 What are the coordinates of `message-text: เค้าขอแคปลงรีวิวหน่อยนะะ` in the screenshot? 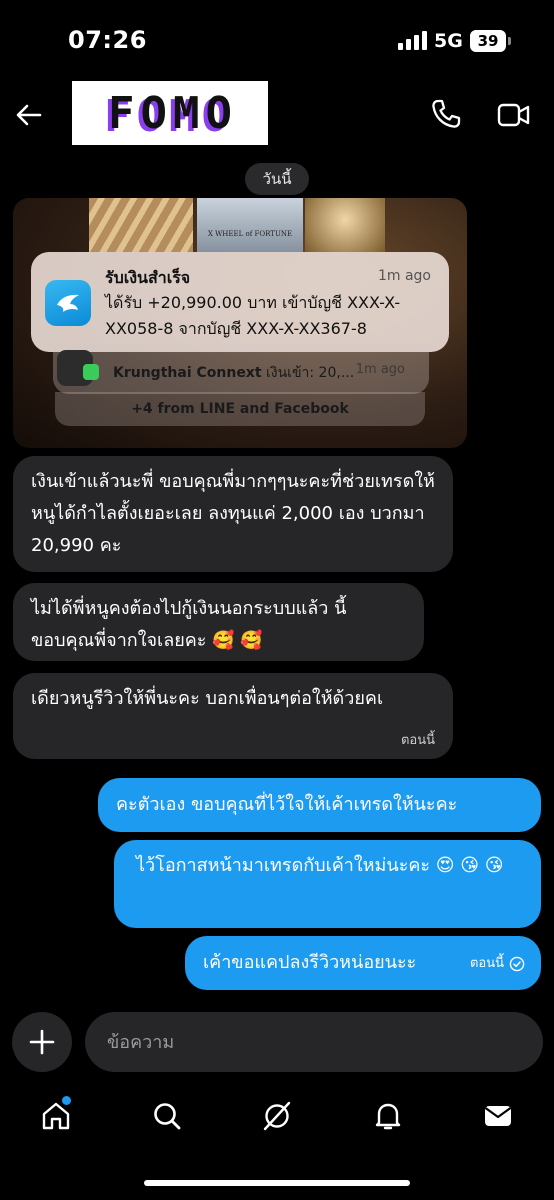 It's located at (310, 962).